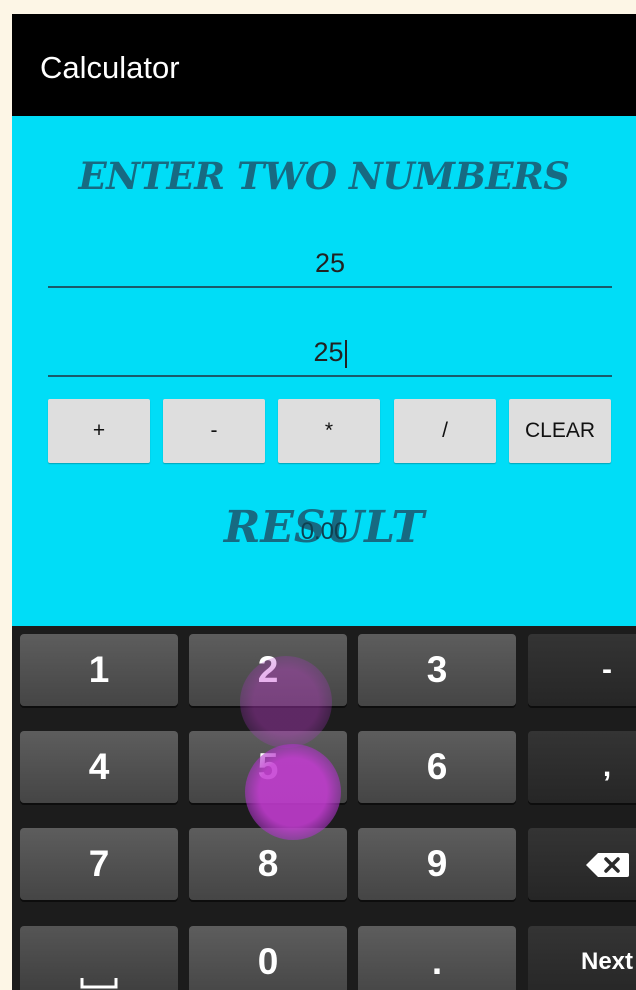  I want to click on key-3: 3, so click(437, 670).